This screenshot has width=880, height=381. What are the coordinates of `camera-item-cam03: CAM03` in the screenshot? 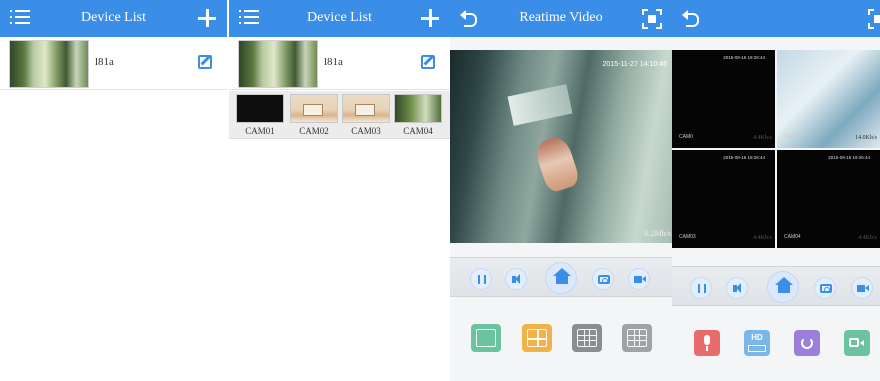 It's located at (366, 115).